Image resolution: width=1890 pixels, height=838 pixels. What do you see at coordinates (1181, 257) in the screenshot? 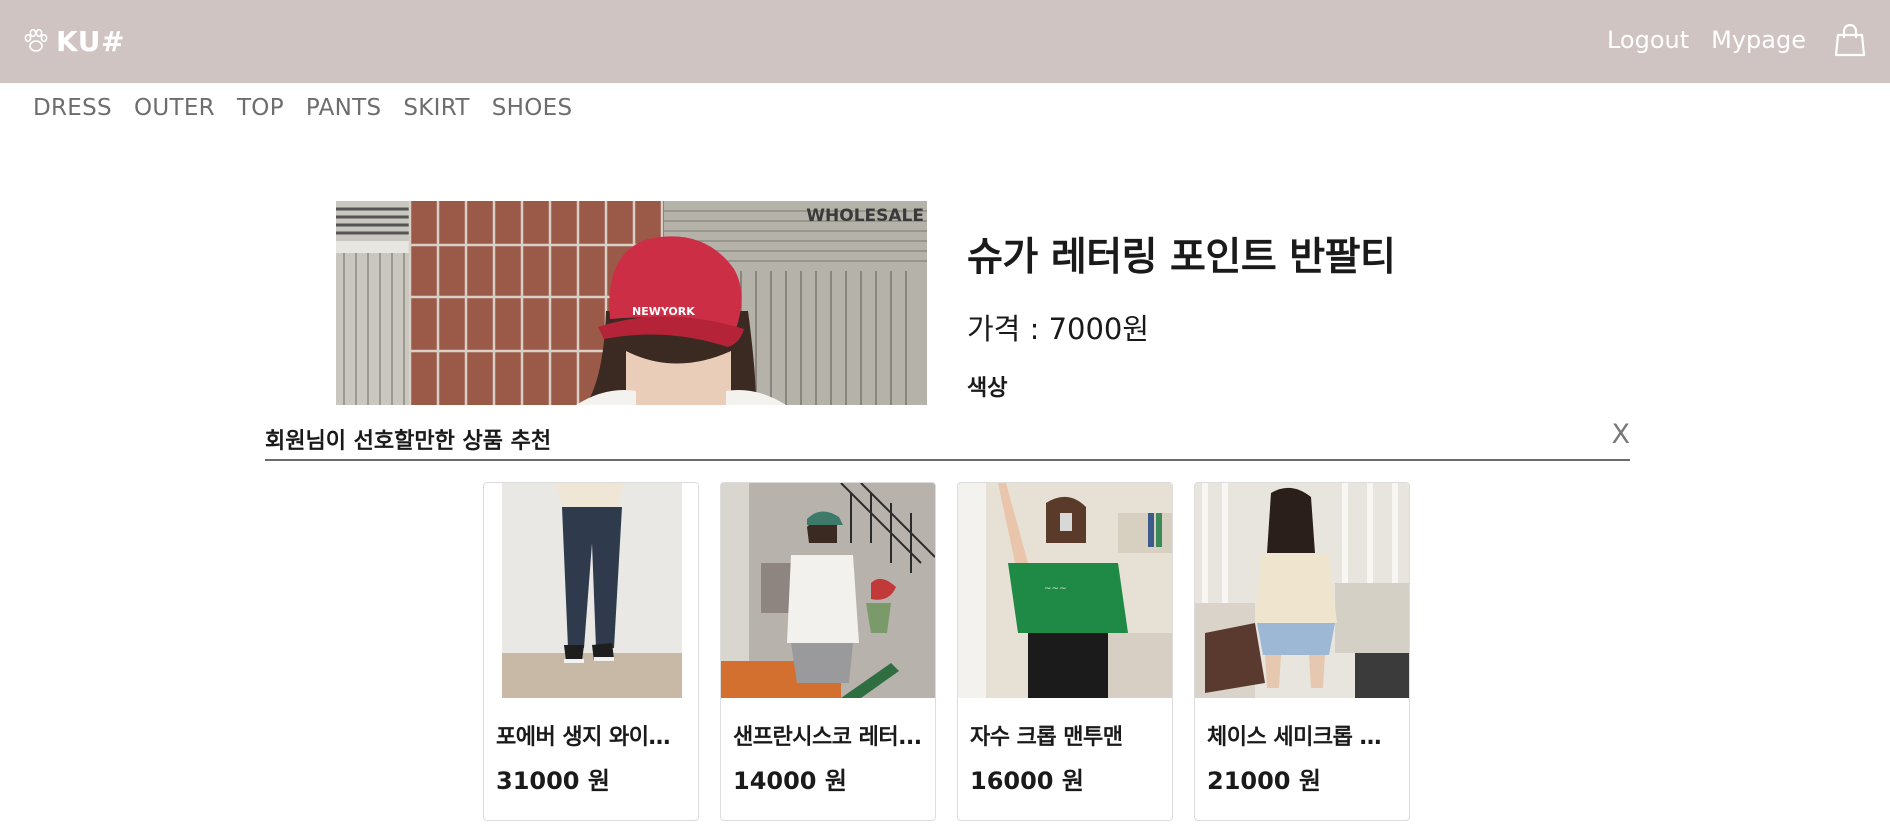
I see `product-title: 슈가 레터링 포인트 반팔티` at bounding box center [1181, 257].